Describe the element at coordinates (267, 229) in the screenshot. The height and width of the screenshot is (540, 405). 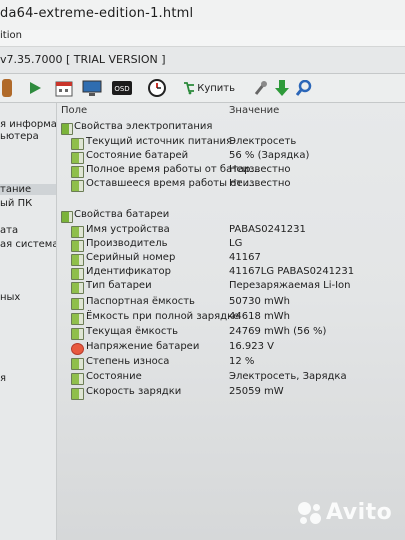
I see `field-value: PABAS0241231` at that location.